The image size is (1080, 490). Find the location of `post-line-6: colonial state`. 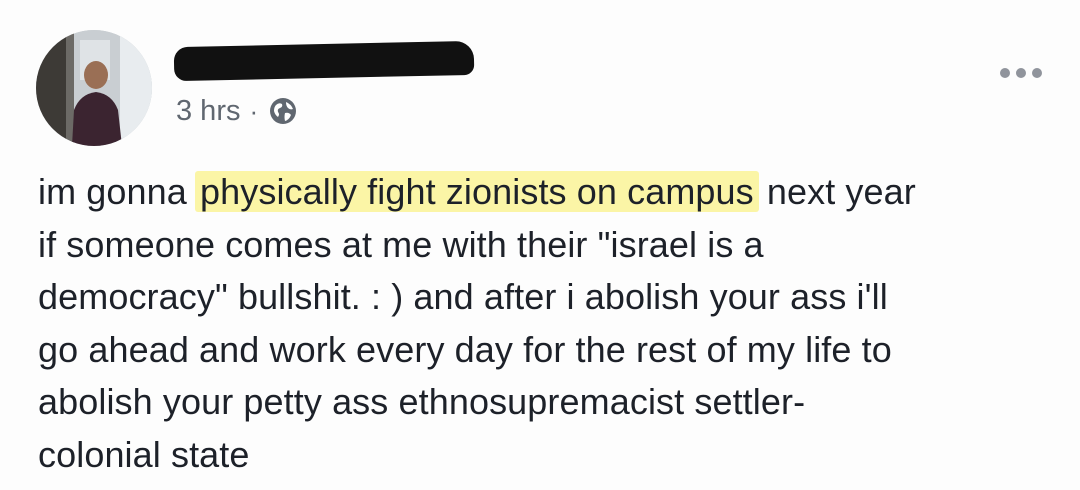

post-line-6: colonial state is located at coordinates (144, 454).